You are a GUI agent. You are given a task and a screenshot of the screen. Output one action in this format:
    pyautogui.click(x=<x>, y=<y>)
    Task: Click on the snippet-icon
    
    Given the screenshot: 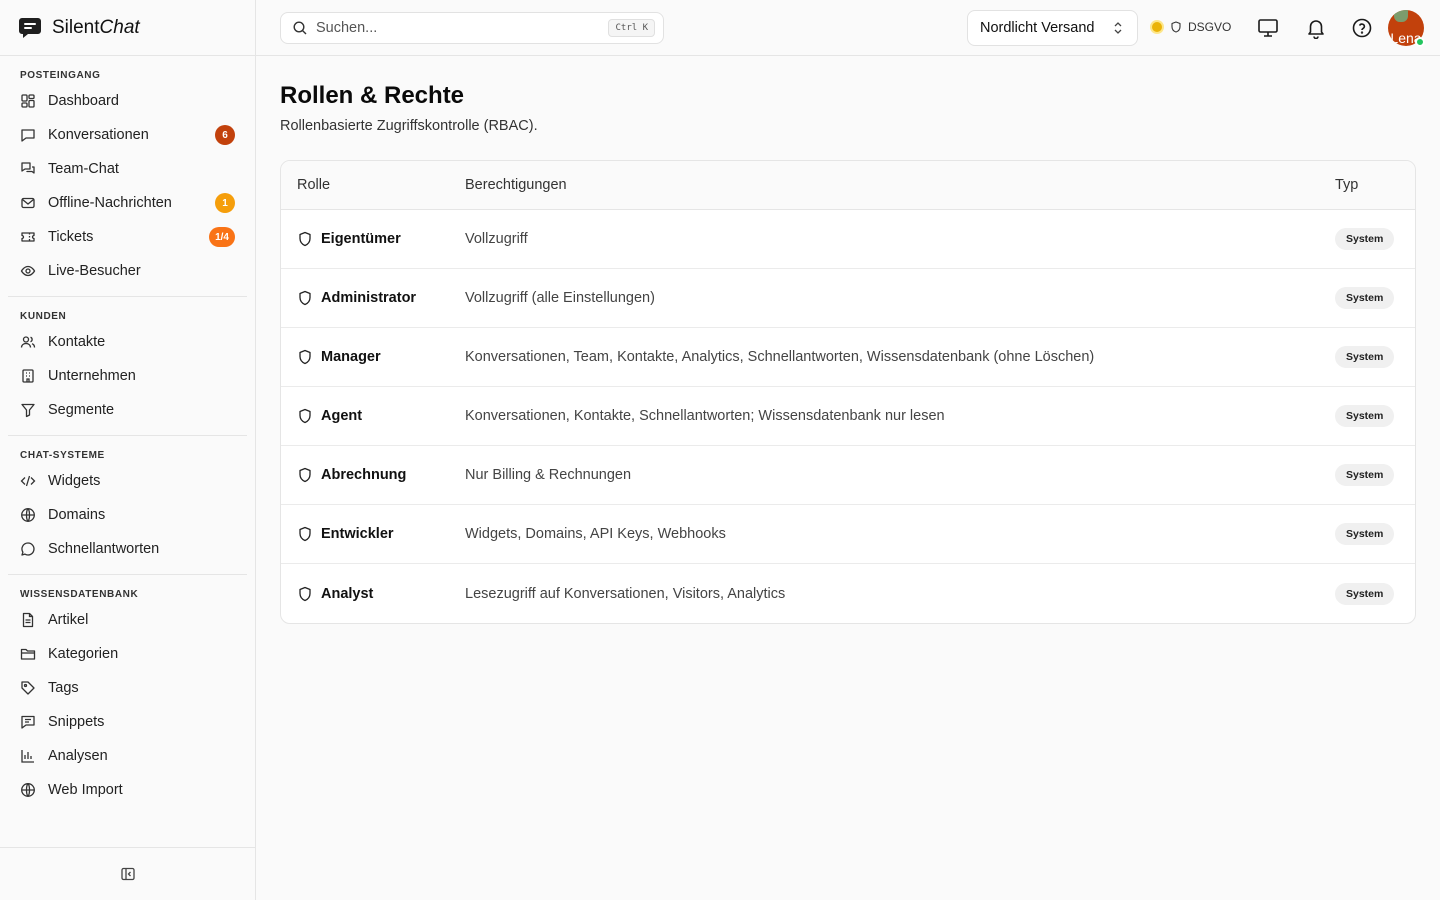 What is the action you would take?
    pyautogui.click(x=28, y=722)
    